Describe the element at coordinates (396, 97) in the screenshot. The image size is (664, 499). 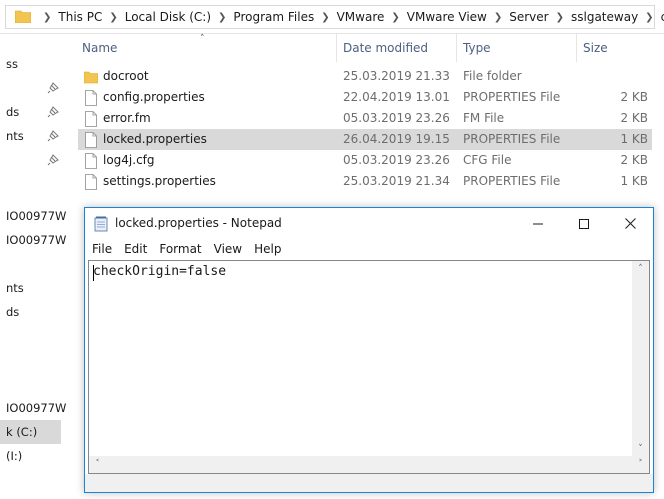
I see `file-date: 22.04.2019 13.01` at that location.